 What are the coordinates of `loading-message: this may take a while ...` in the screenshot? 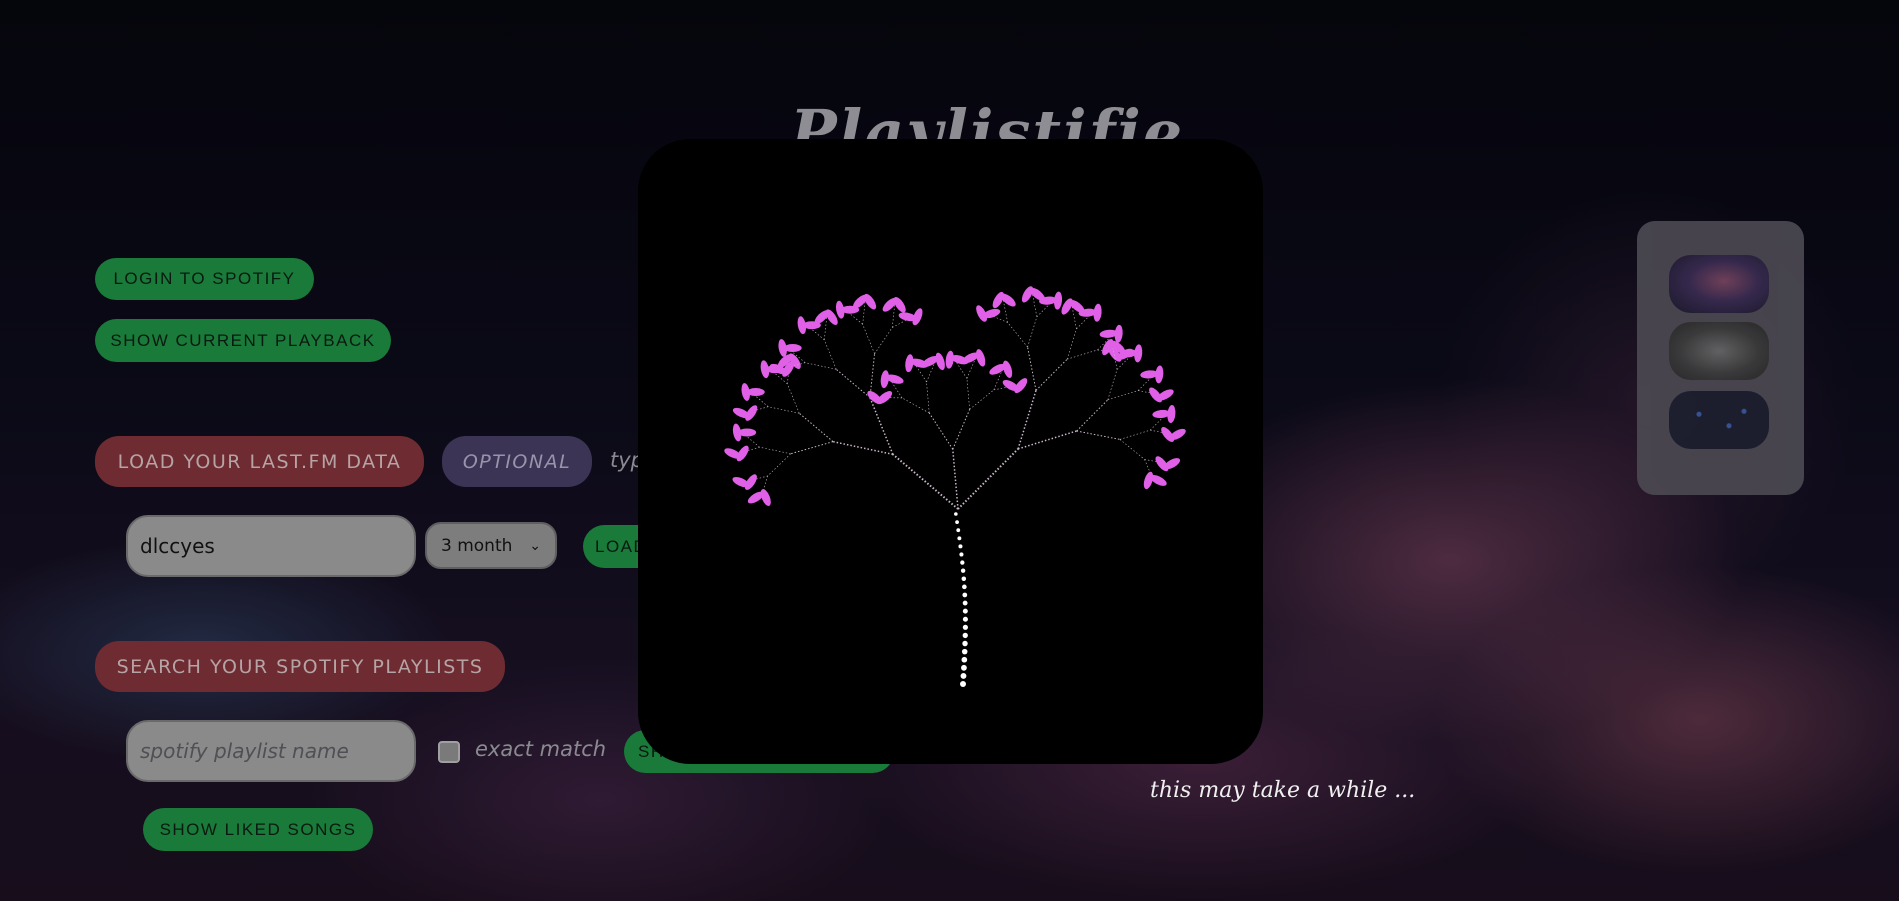 It's located at (1283, 790).